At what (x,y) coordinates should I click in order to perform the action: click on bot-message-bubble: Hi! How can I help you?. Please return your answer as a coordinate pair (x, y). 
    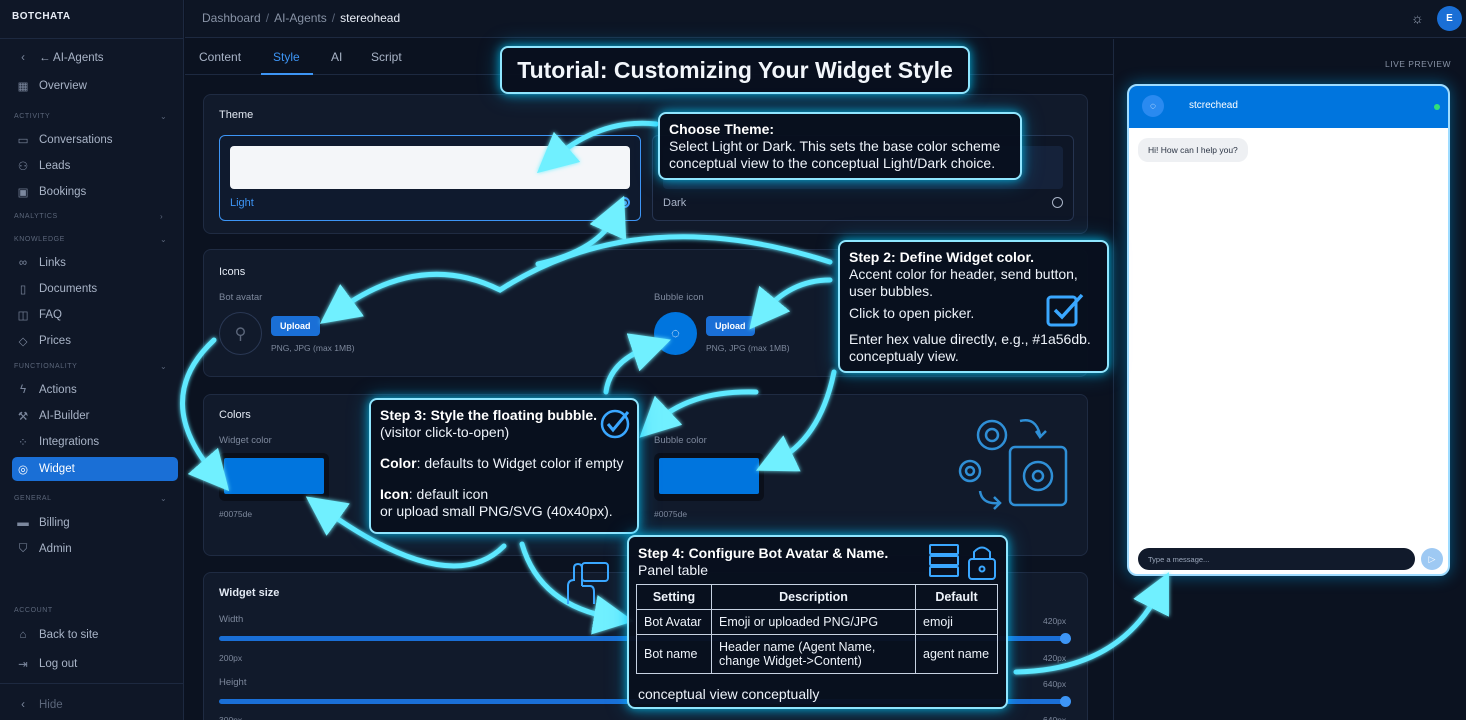
    Looking at the image, I should click on (1193, 150).